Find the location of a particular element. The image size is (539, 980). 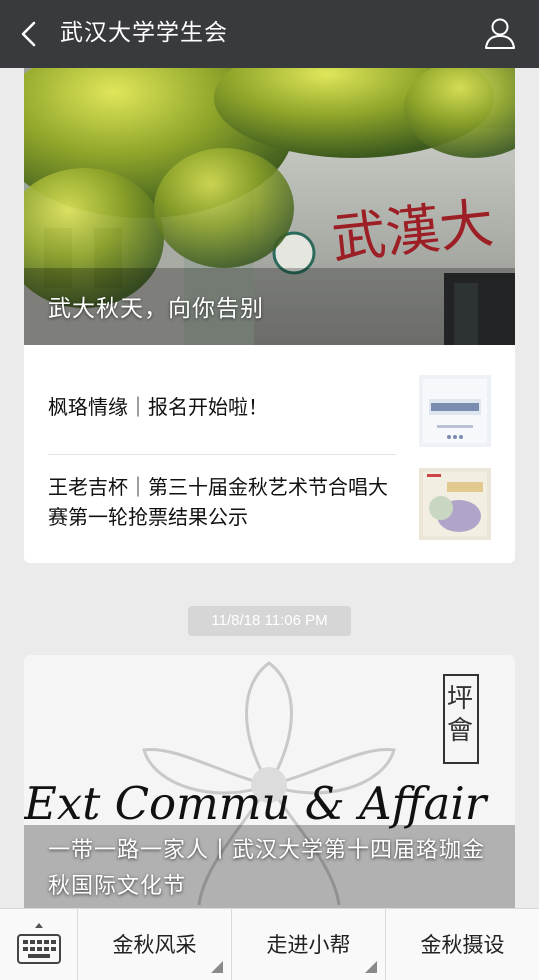

keyboard-toggle-button is located at coordinates (39, 944).